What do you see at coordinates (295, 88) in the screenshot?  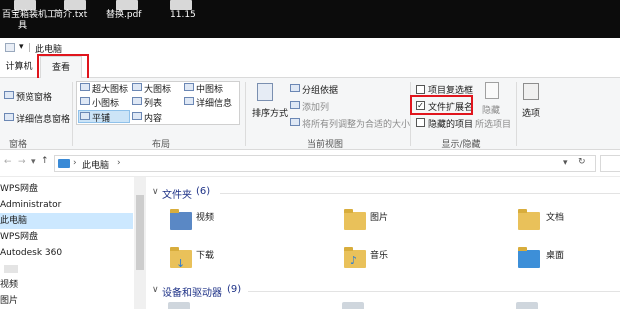 I see `group-by-icon` at bounding box center [295, 88].